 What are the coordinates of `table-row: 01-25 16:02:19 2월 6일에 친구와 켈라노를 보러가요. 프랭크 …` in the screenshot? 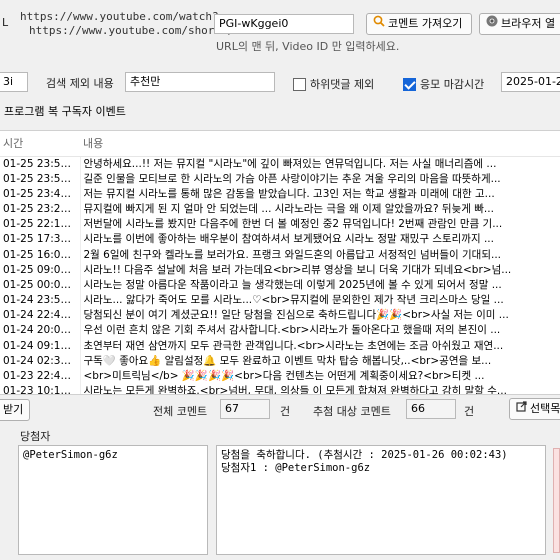 It's located at (280, 255).